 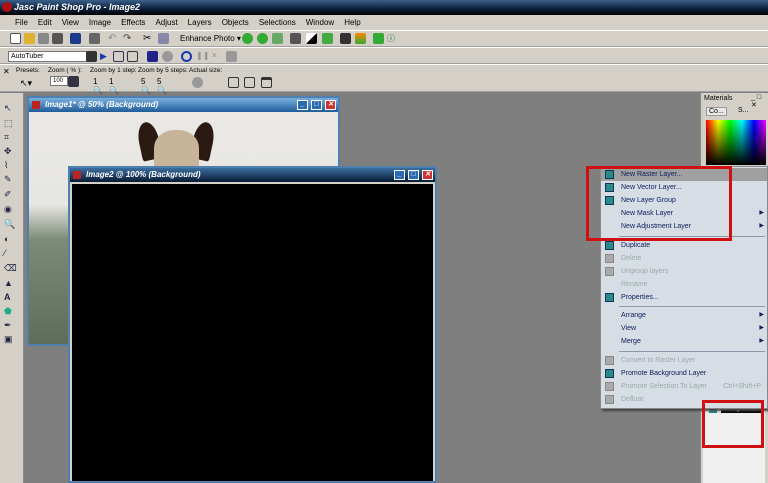 What do you see at coordinates (9, 209) in the screenshot?
I see `red-eye-tool-icon: ◉` at bounding box center [9, 209].